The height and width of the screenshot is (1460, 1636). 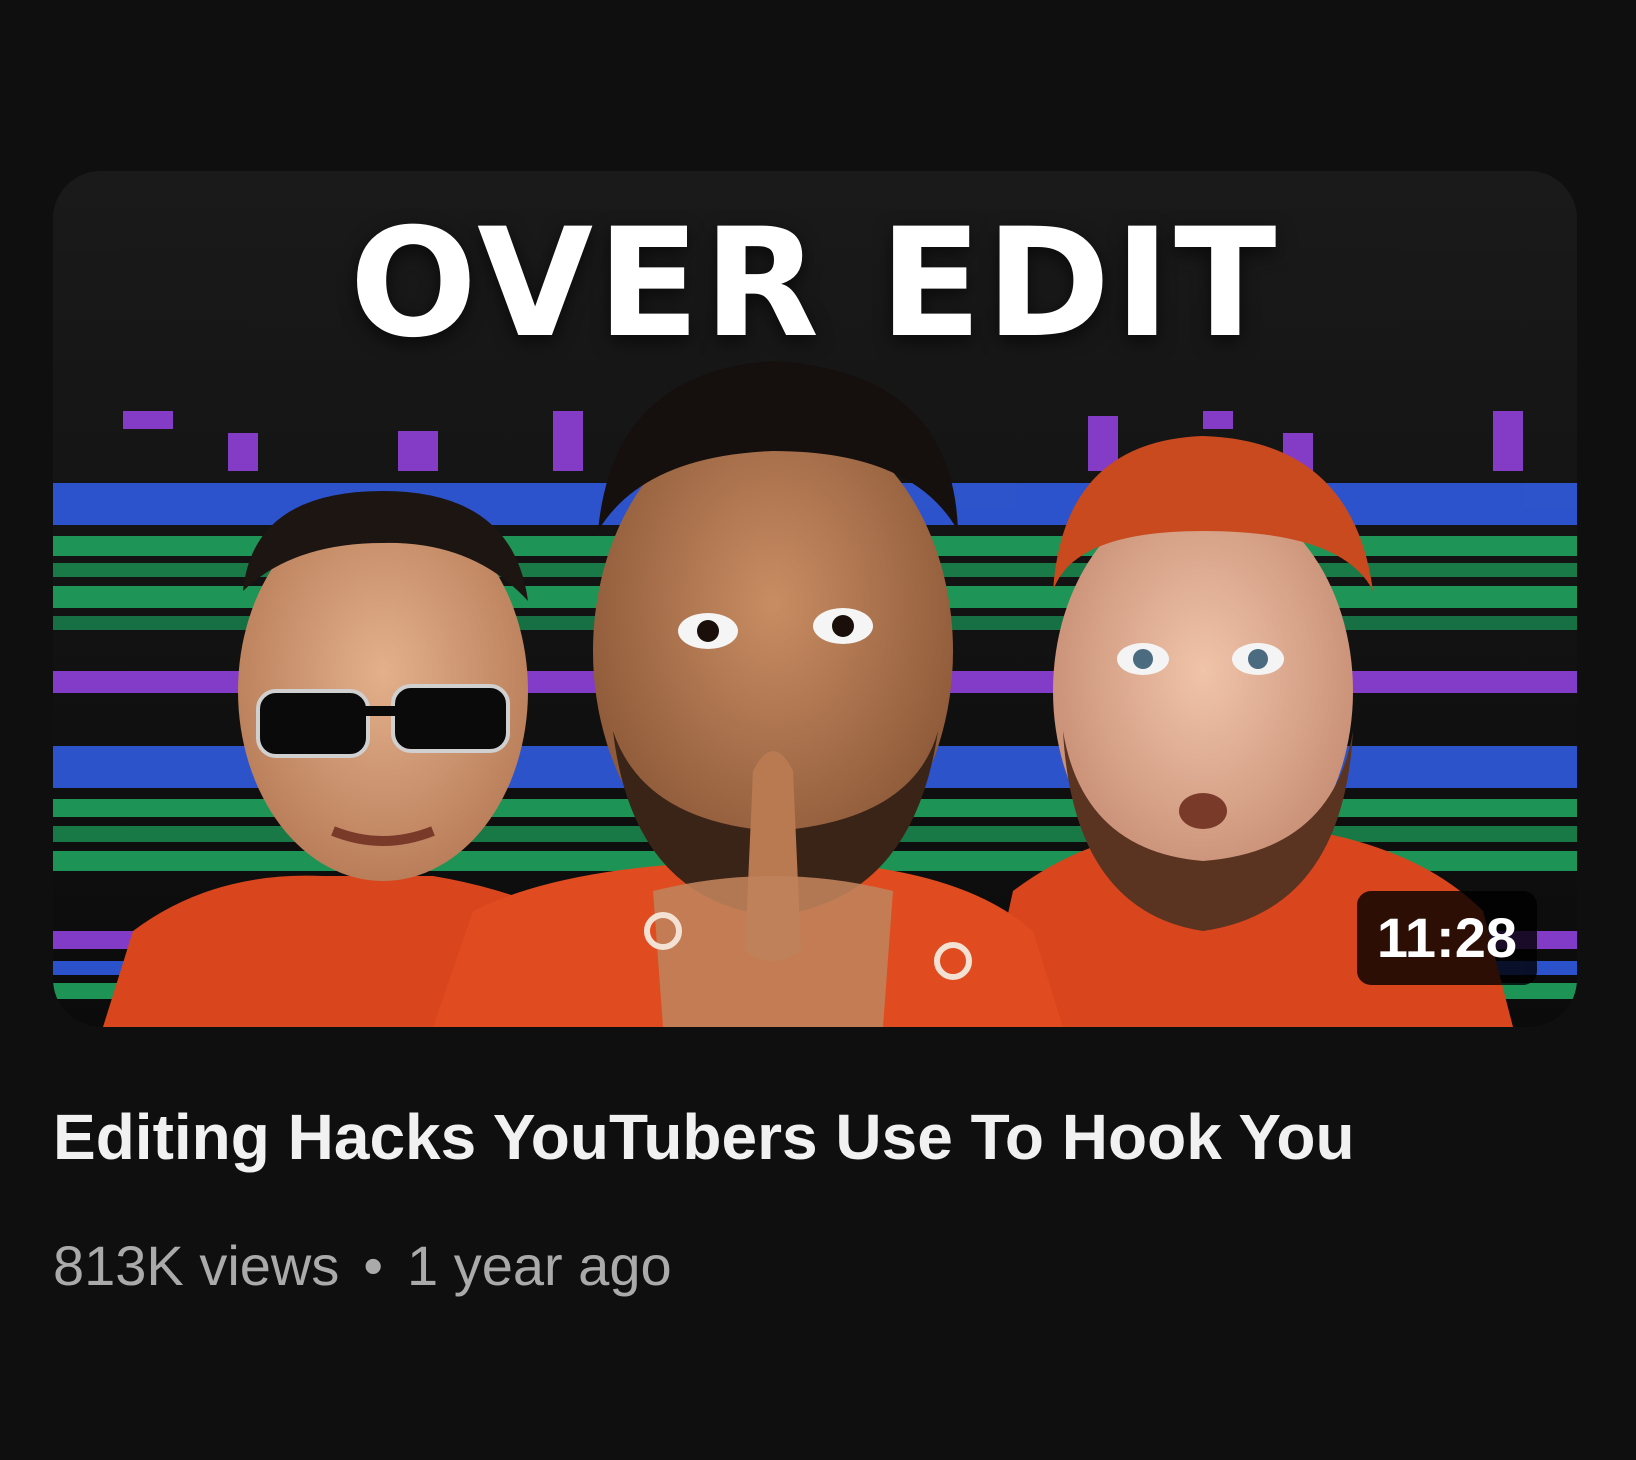 I want to click on video-metadata: 813K views • 1 year ago, so click(x=362, y=1265).